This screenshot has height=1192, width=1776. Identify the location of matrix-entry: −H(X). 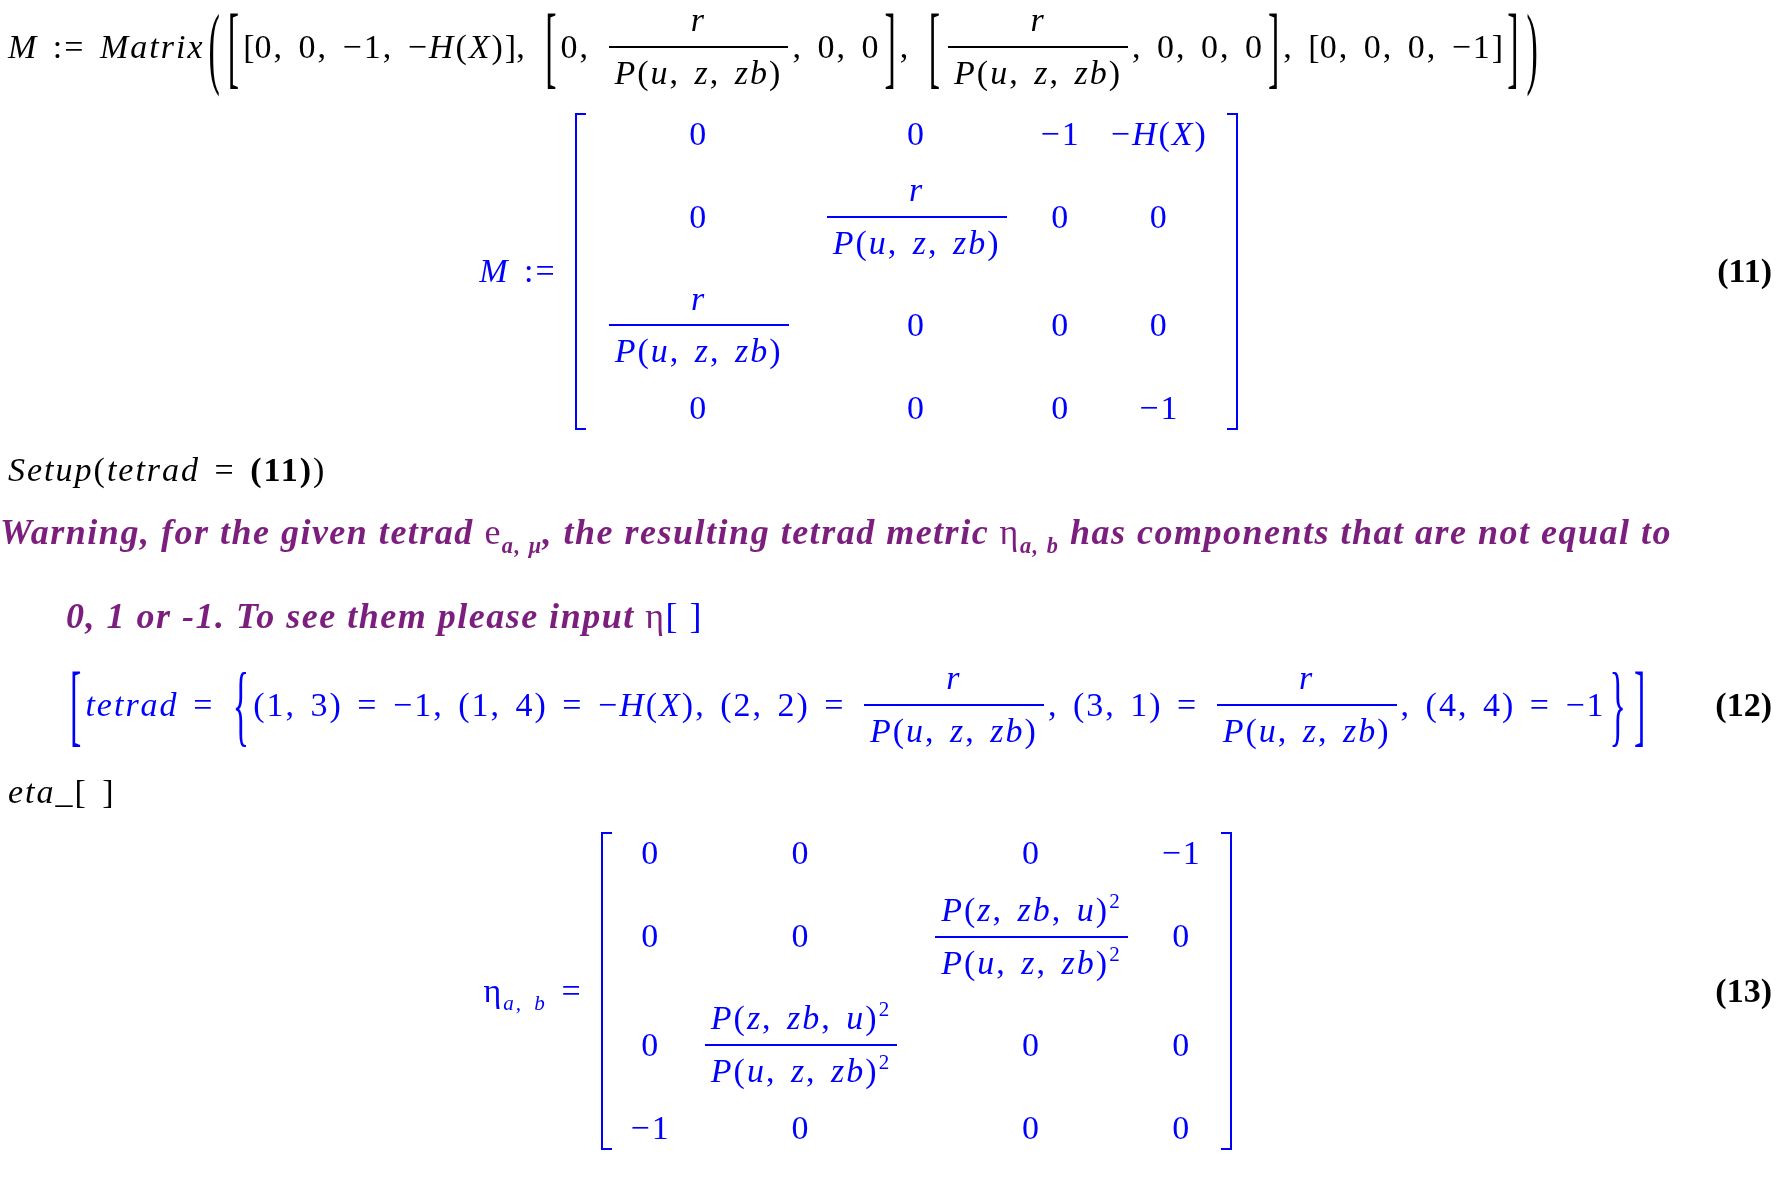
(1159, 133).